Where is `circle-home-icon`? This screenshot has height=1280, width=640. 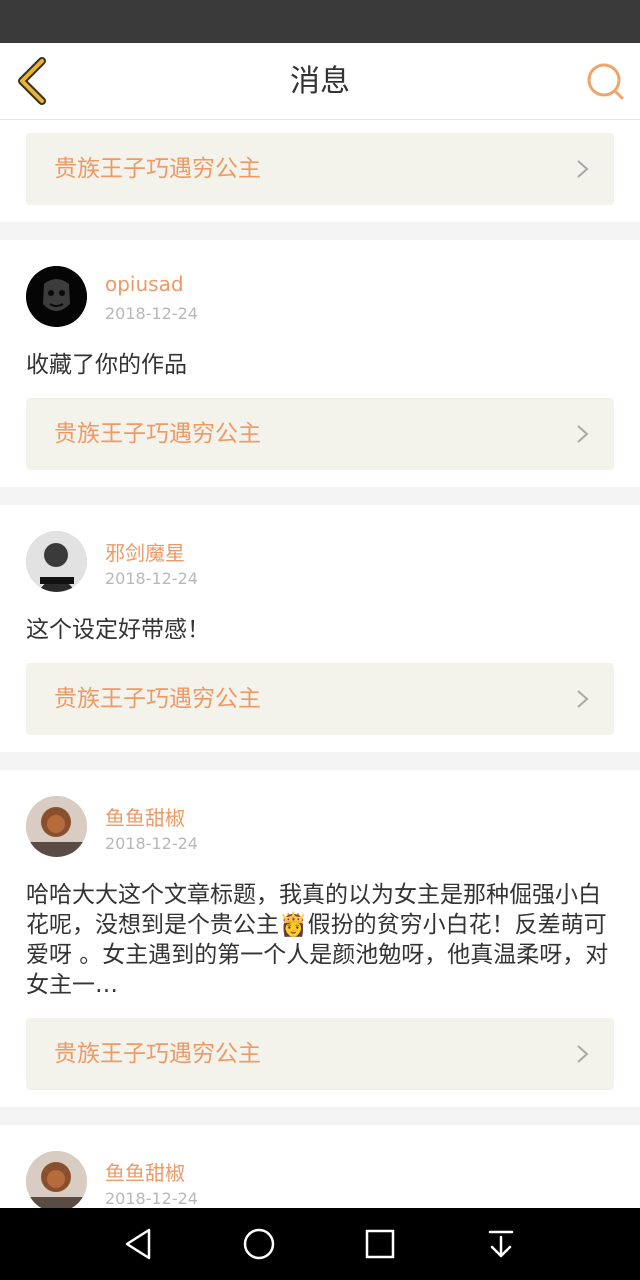
circle-home-icon is located at coordinates (259, 1244).